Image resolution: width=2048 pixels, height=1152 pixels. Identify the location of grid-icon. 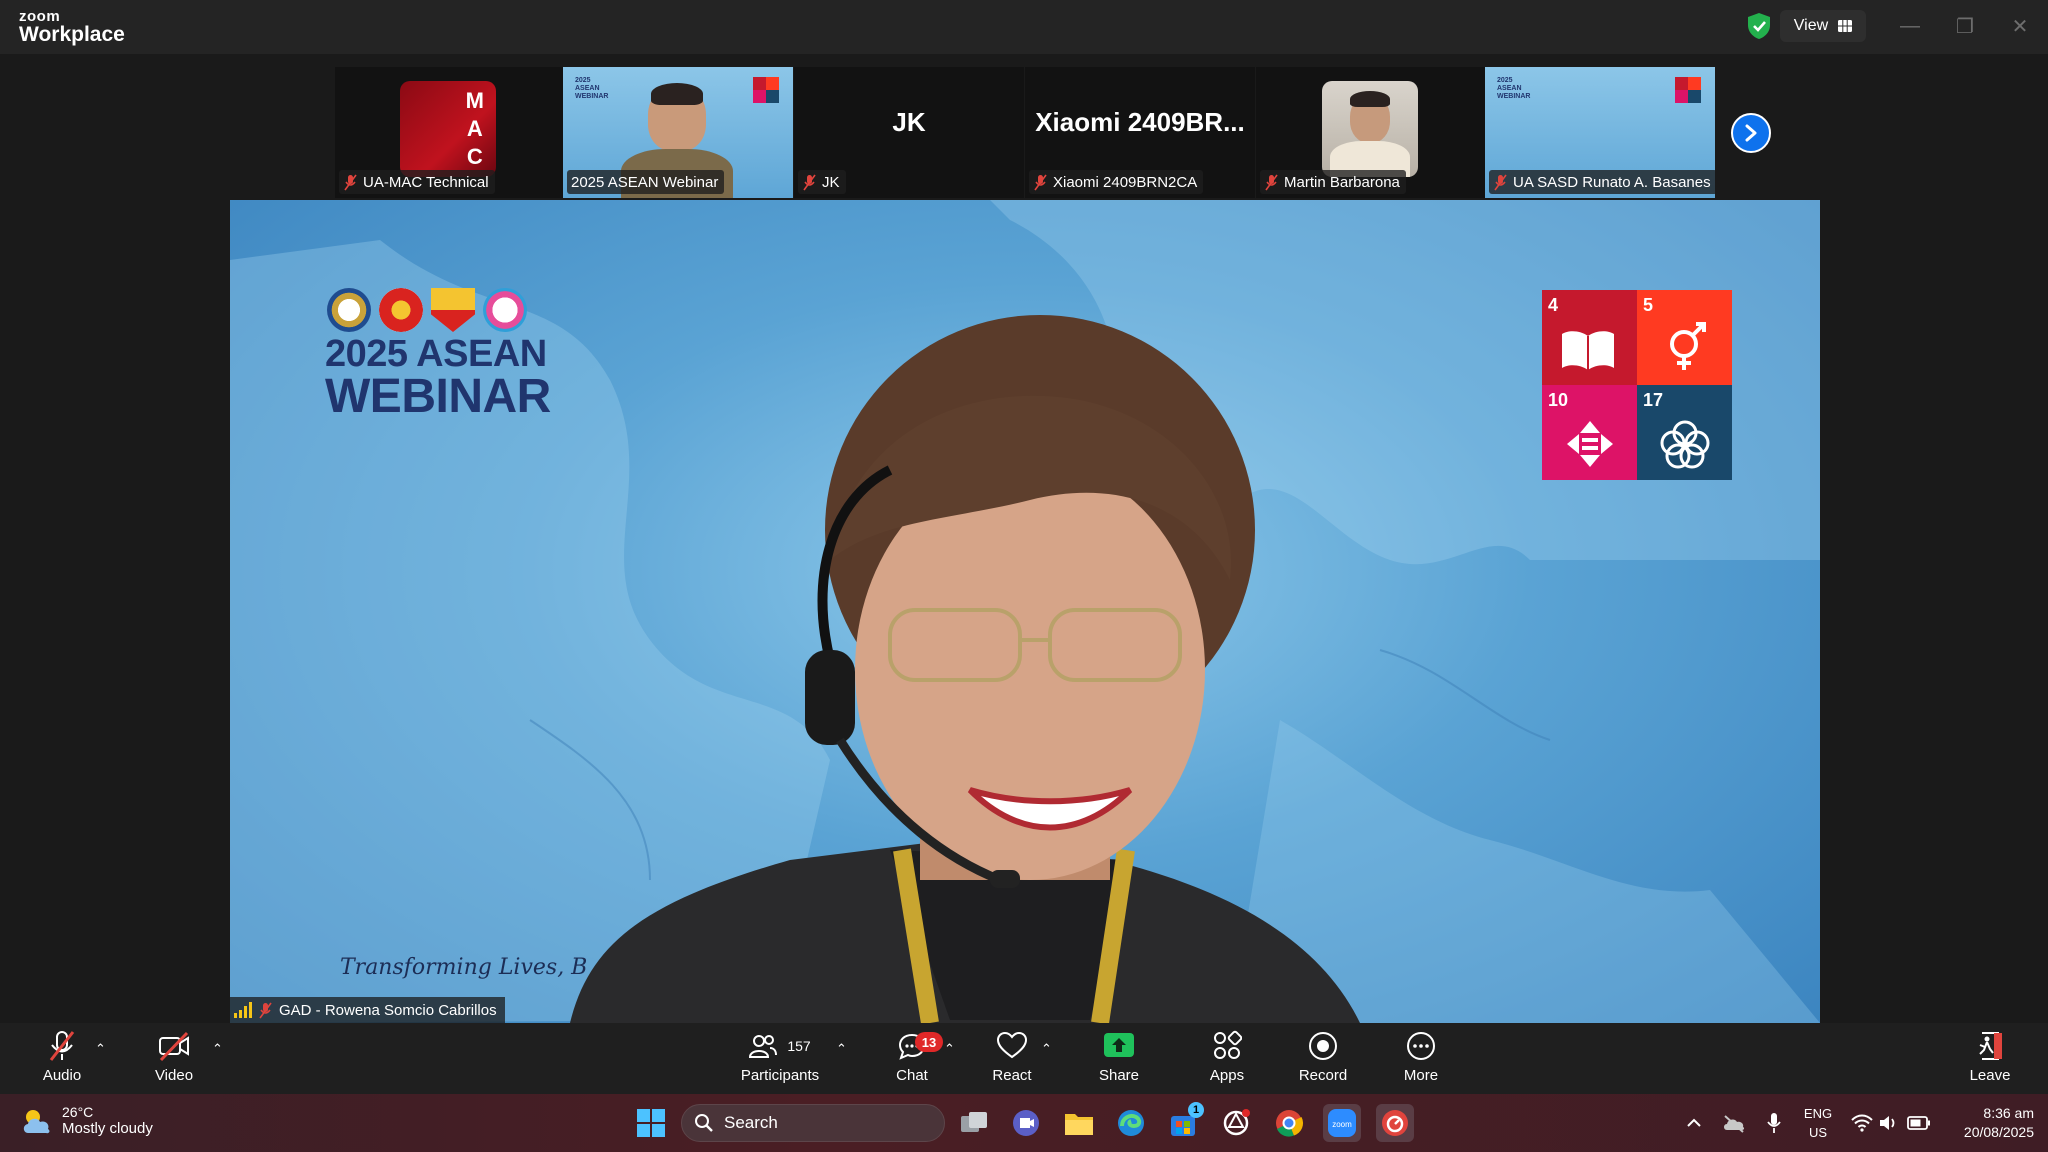
(1845, 26).